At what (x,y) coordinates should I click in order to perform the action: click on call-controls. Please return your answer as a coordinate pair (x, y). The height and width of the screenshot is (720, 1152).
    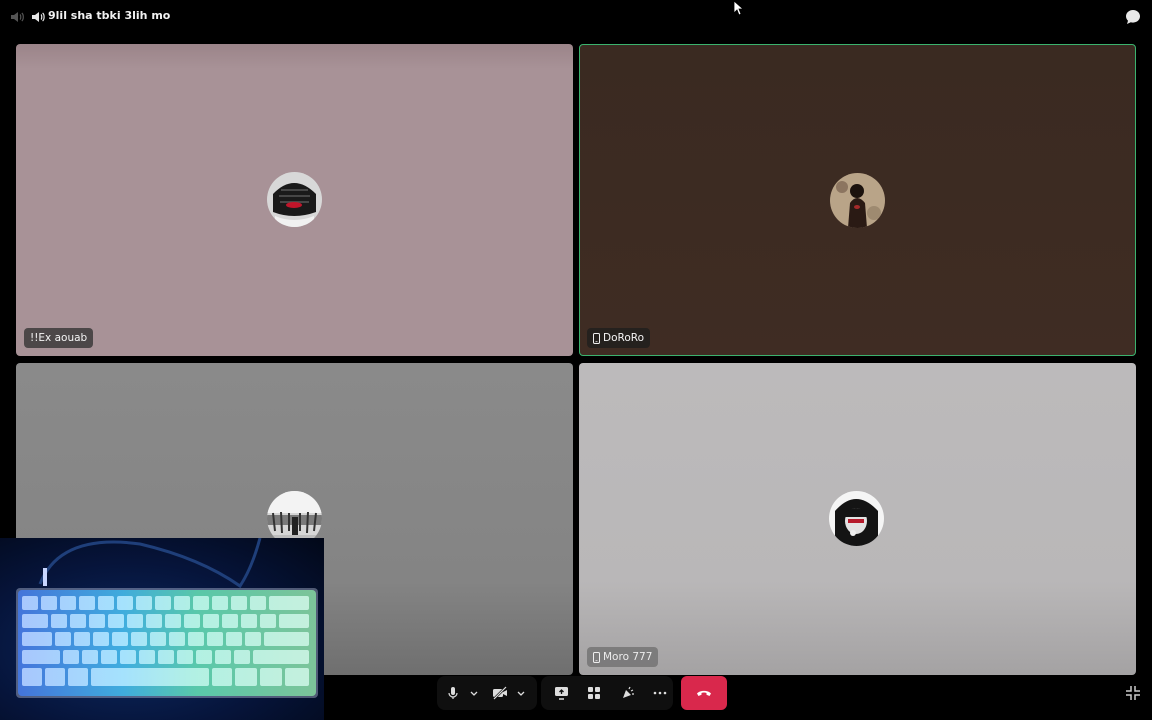
    Looking at the image, I should click on (582, 693).